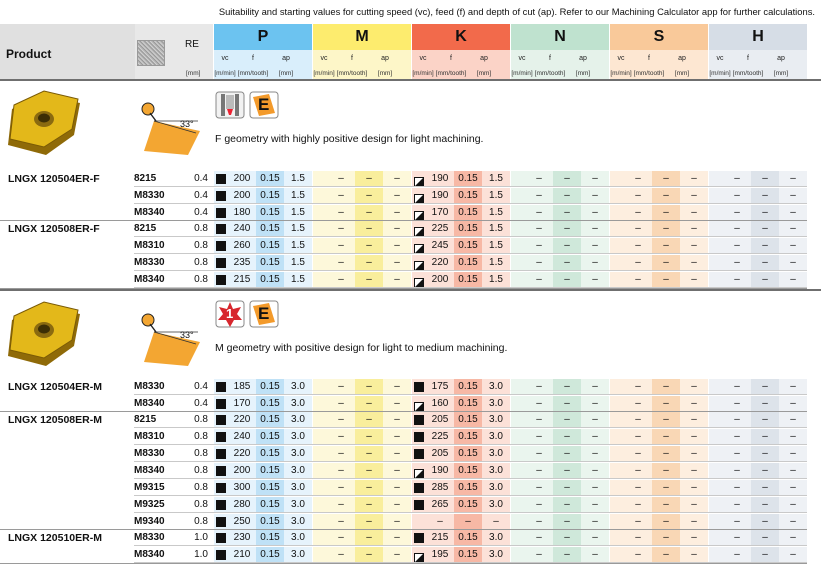  Describe the element at coordinates (170, 128) in the screenshot. I see `approach-angle-icon: 33°` at that location.